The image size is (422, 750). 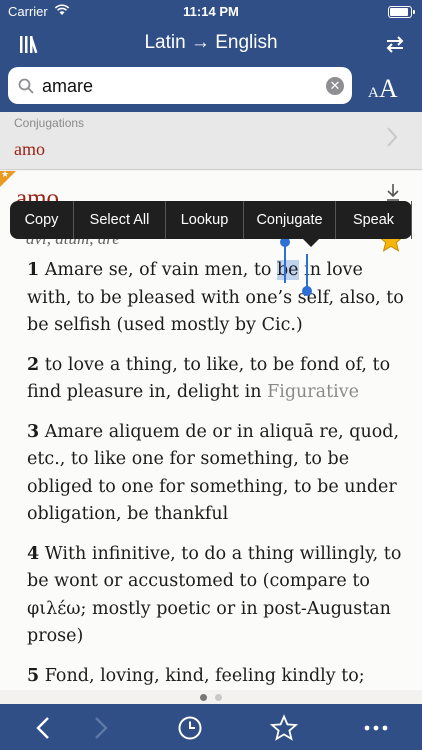 I want to click on history-icon, so click(x=190, y=728).